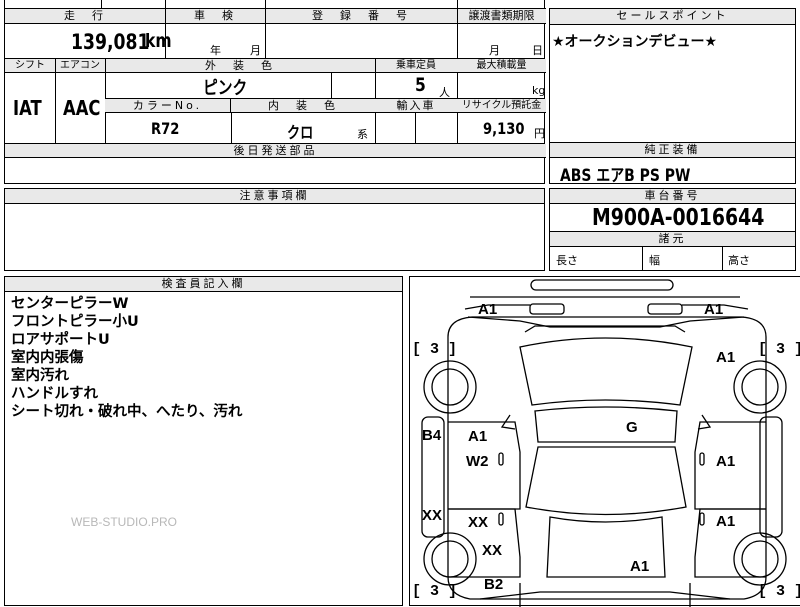  I want to click on transfer-day-label: 日, so click(537, 50).